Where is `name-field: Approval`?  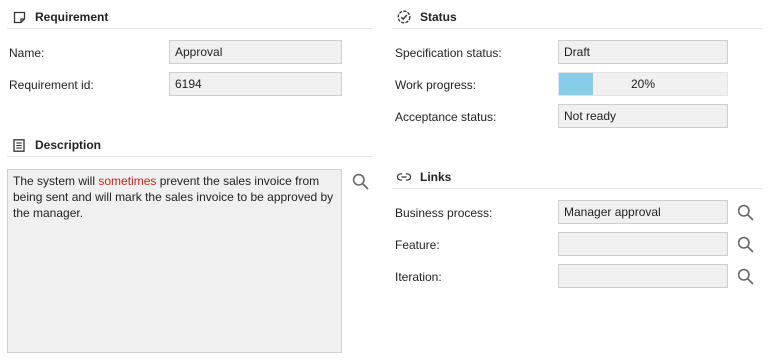 name-field: Approval is located at coordinates (255, 52).